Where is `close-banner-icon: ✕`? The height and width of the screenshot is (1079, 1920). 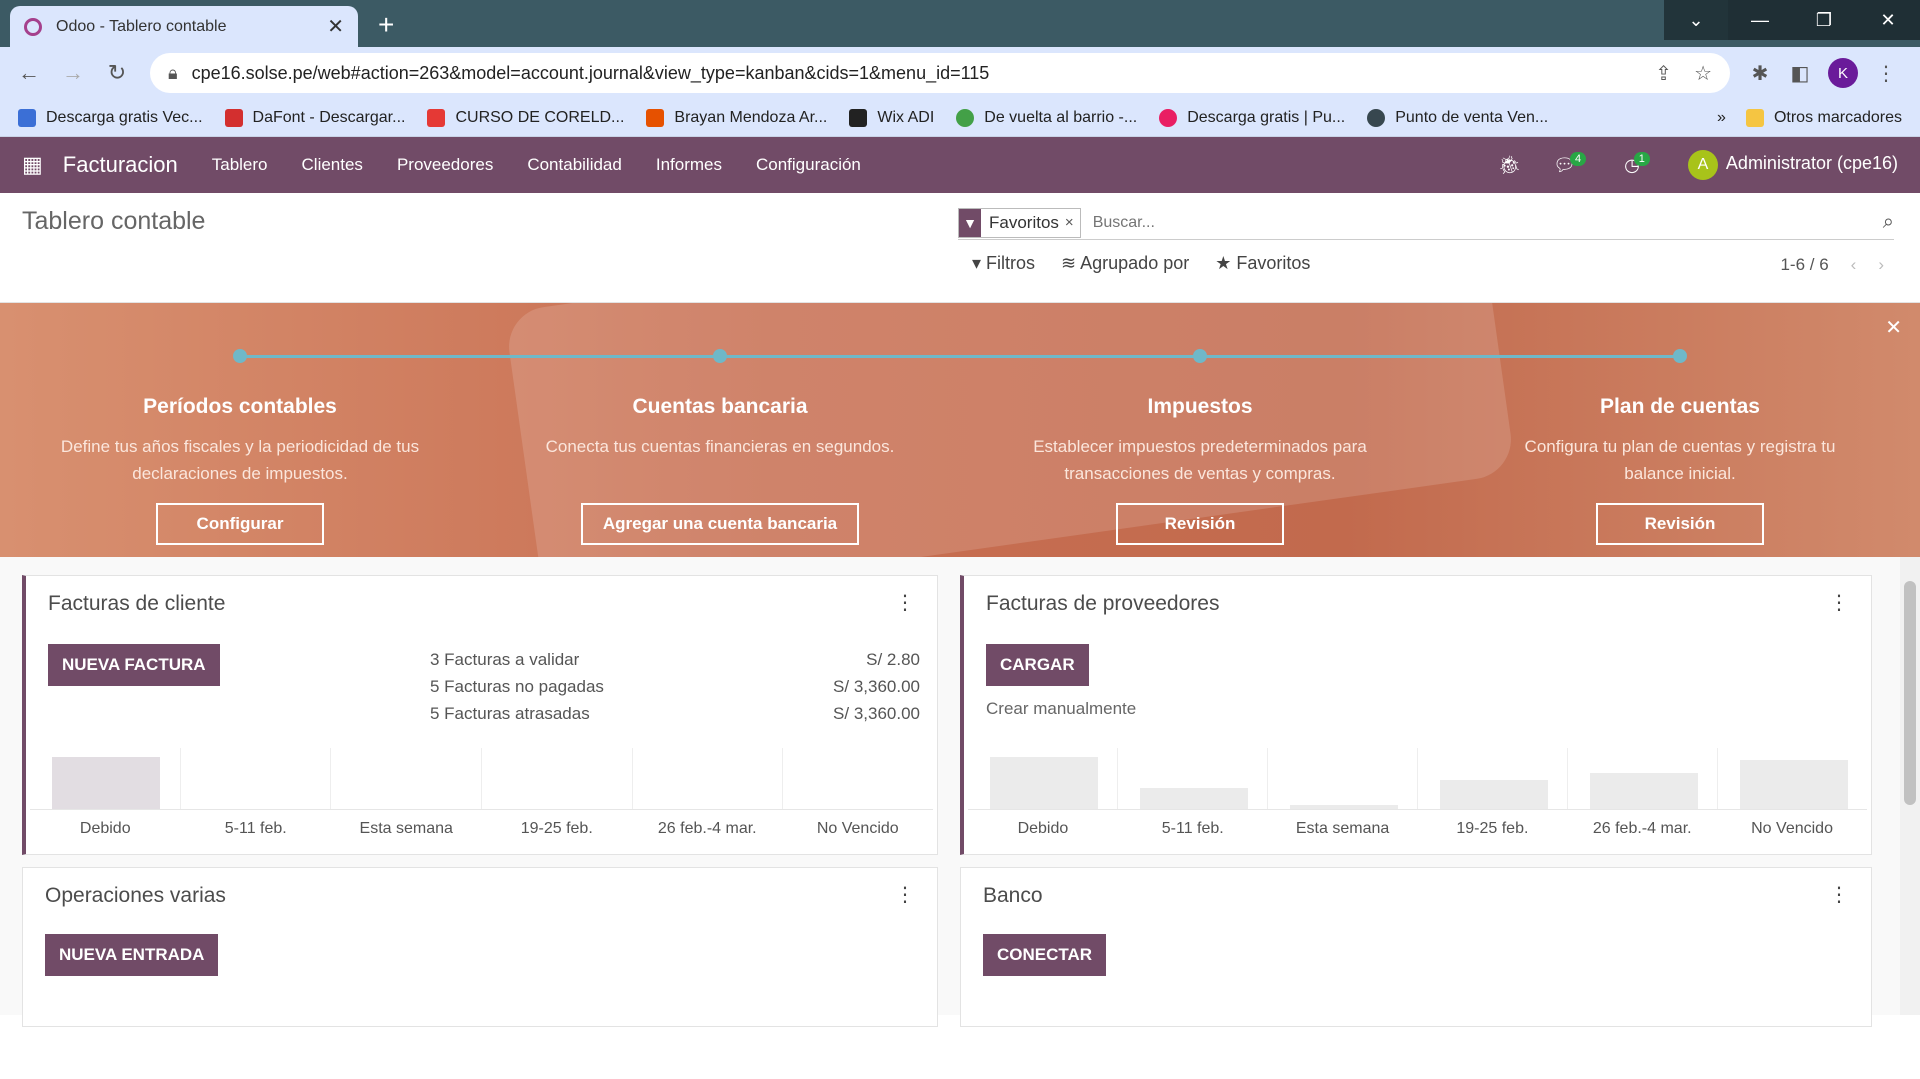
close-banner-icon: ✕ is located at coordinates (1893, 327).